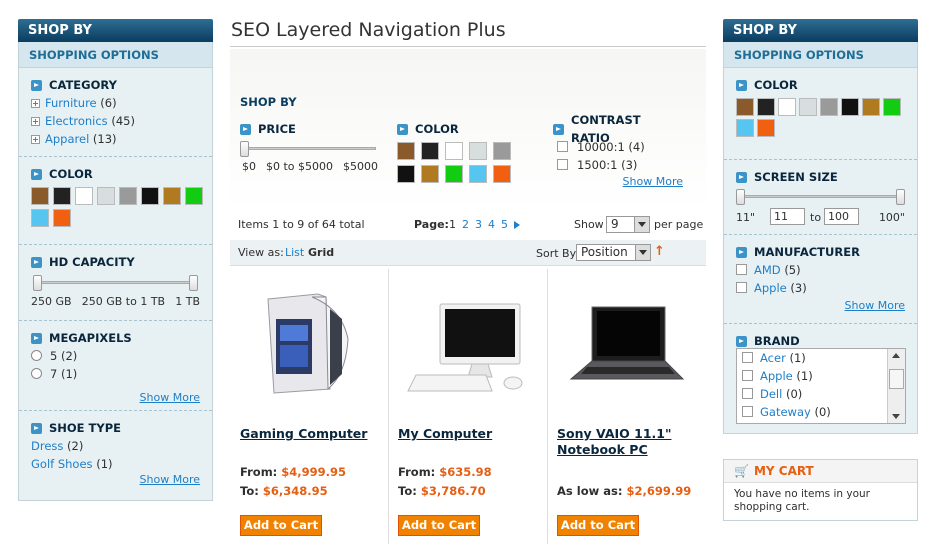 The image size is (938, 544). Describe the element at coordinates (115, 356) in the screenshot. I see `megapixels-option: 5 (2)` at that location.